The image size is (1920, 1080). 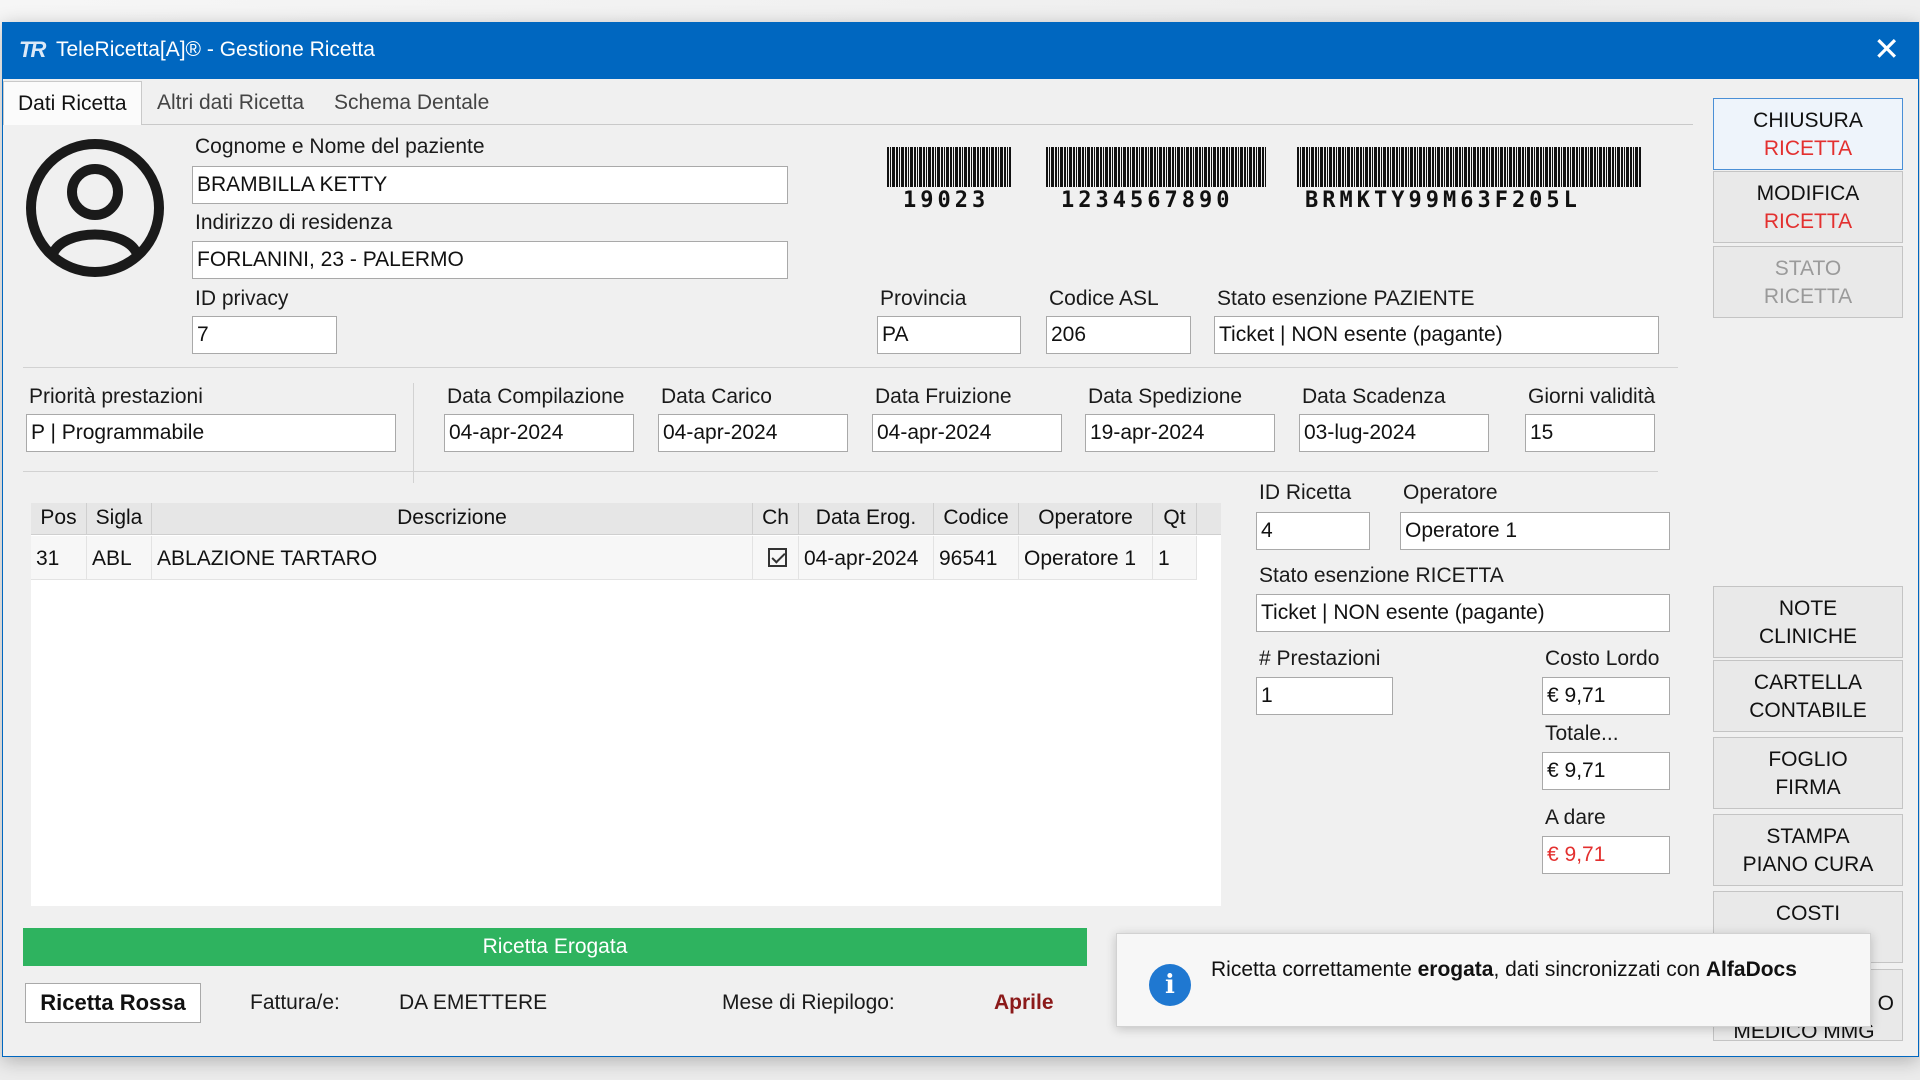 What do you see at coordinates (555, 947) in the screenshot?
I see `recipe-status-banner: Ricetta Erogata` at bounding box center [555, 947].